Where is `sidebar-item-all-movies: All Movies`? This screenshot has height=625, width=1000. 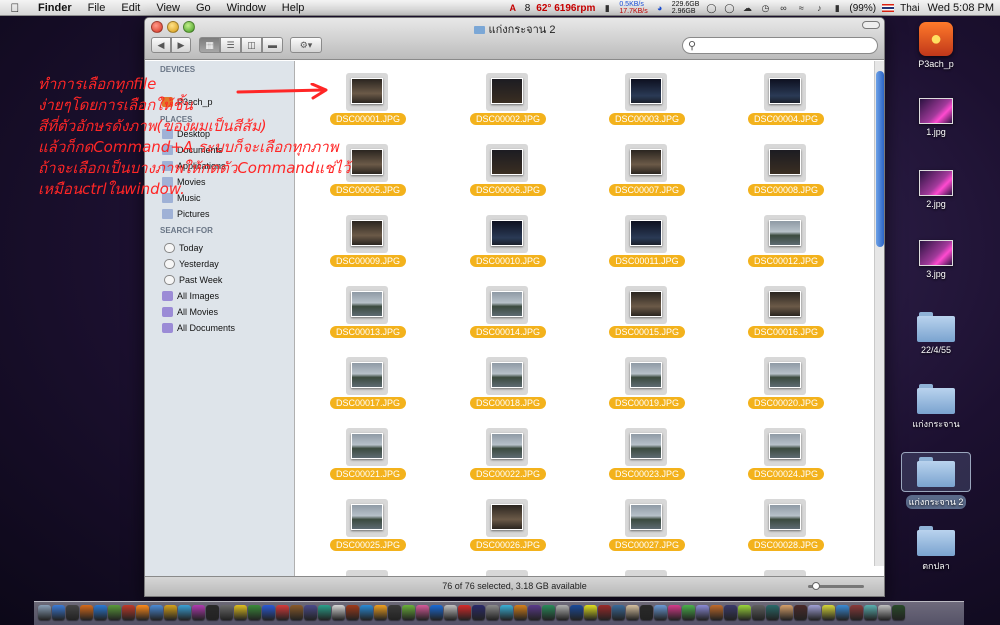
sidebar-item-all-movies: All Movies is located at coordinates (190, 312).